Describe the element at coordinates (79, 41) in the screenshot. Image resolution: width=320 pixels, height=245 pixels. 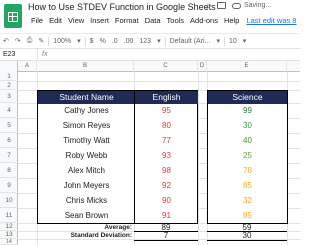
I see `zoom-dropdown-icon: ▾` at that location.